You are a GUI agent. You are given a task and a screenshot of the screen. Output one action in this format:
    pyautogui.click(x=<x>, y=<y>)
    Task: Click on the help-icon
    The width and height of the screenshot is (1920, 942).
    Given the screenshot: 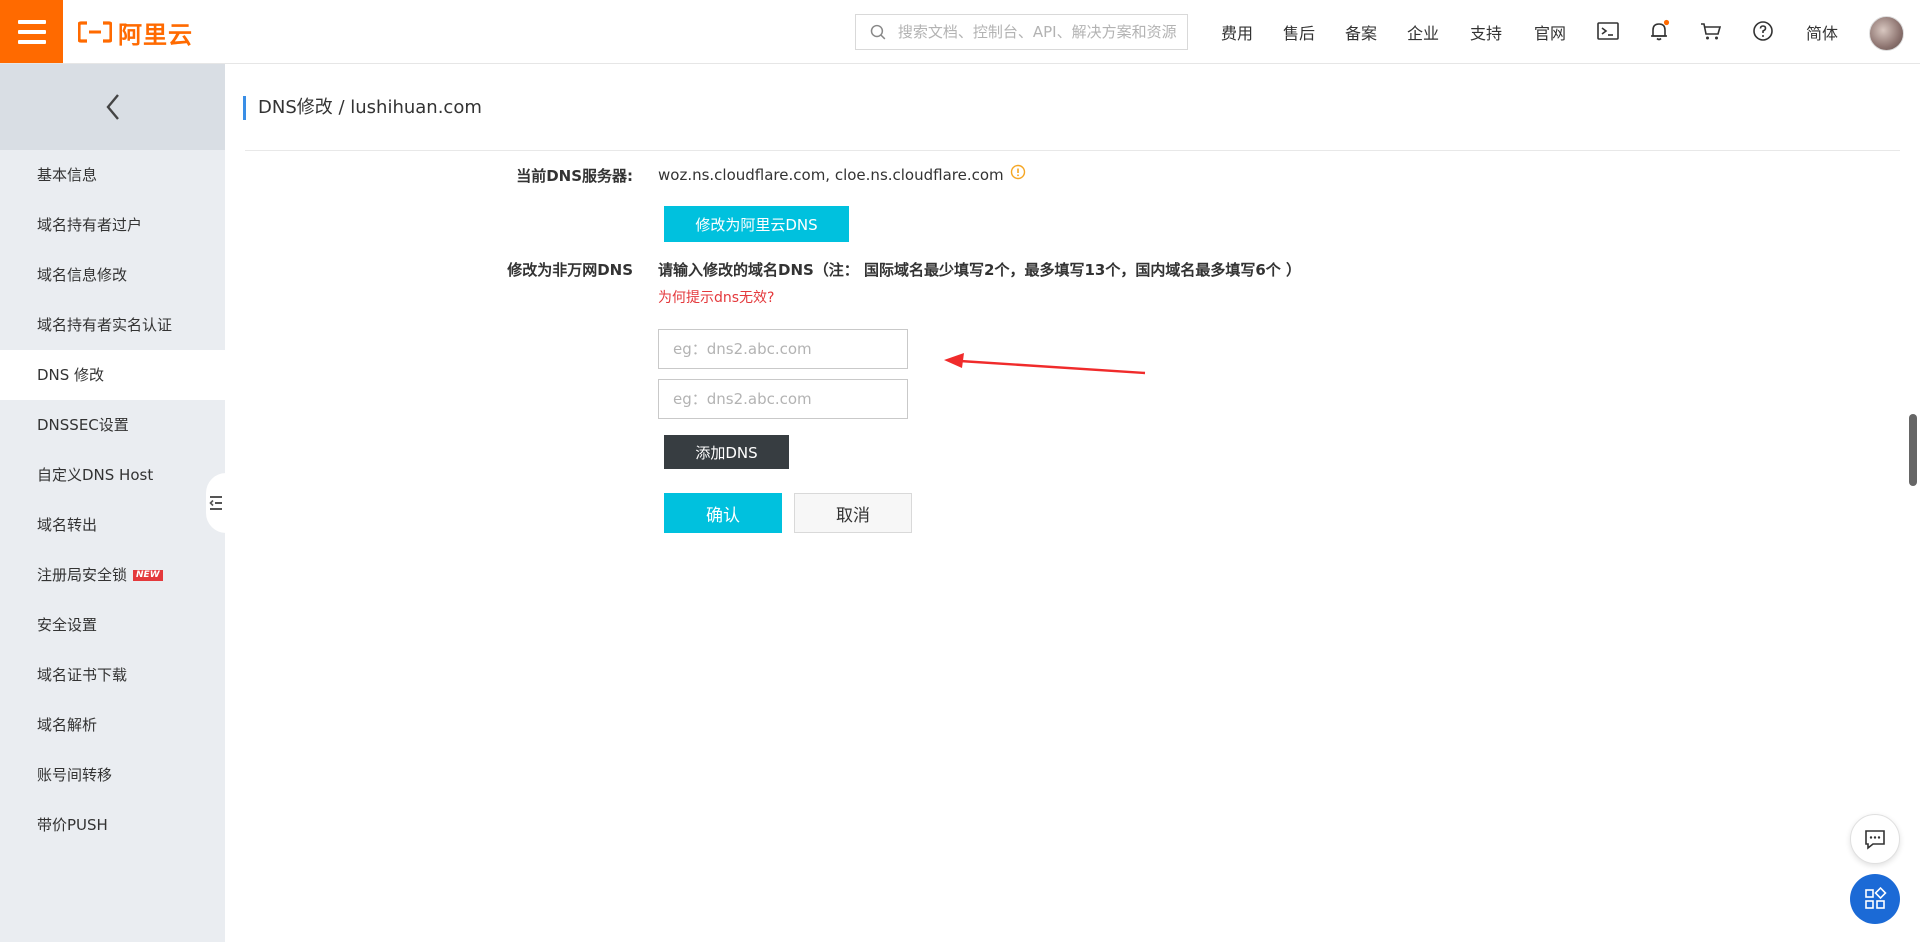 What is the action you would take?
    pyautogui.click(x=1763, y=31)
    